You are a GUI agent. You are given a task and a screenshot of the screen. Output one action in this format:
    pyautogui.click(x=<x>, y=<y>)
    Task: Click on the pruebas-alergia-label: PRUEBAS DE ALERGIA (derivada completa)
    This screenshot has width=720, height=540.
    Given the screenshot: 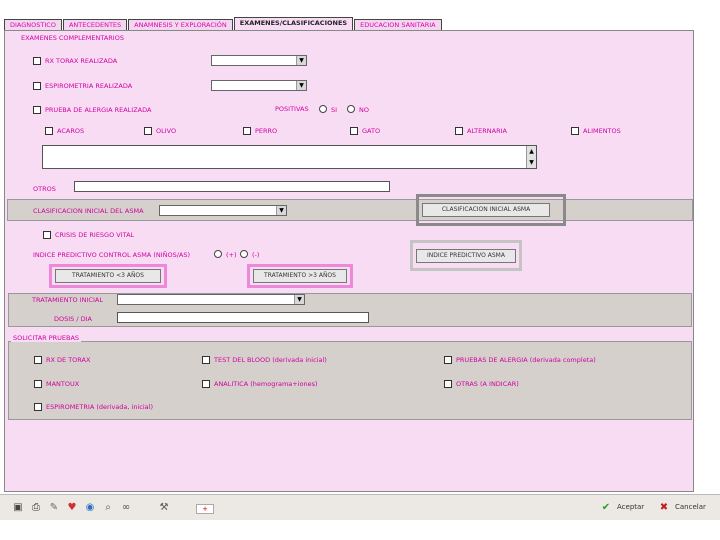 What is the action you would take?
    pyautogui.click(x=526, y=360)
    